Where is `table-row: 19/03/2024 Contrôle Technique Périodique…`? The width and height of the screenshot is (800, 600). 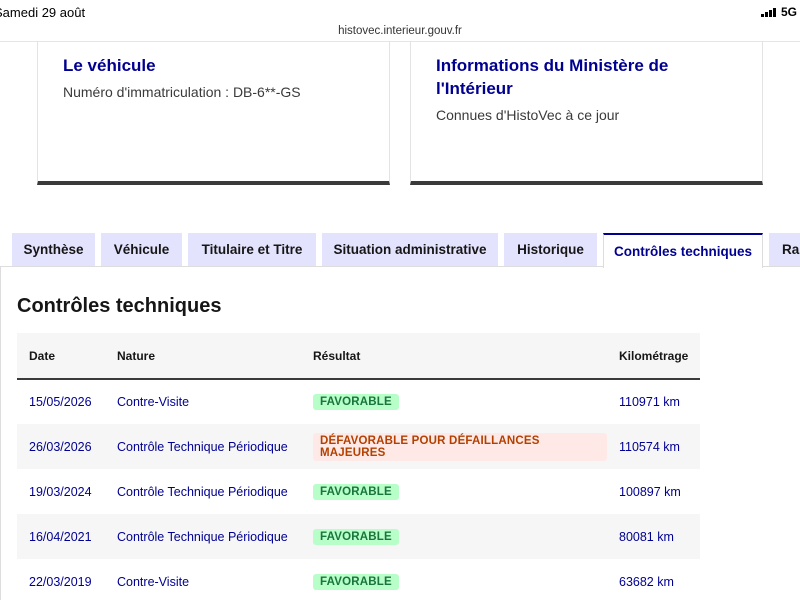 table-row: 19/03/2024 Contrôle Technique Périodique… is located at coordinates (358, 491).